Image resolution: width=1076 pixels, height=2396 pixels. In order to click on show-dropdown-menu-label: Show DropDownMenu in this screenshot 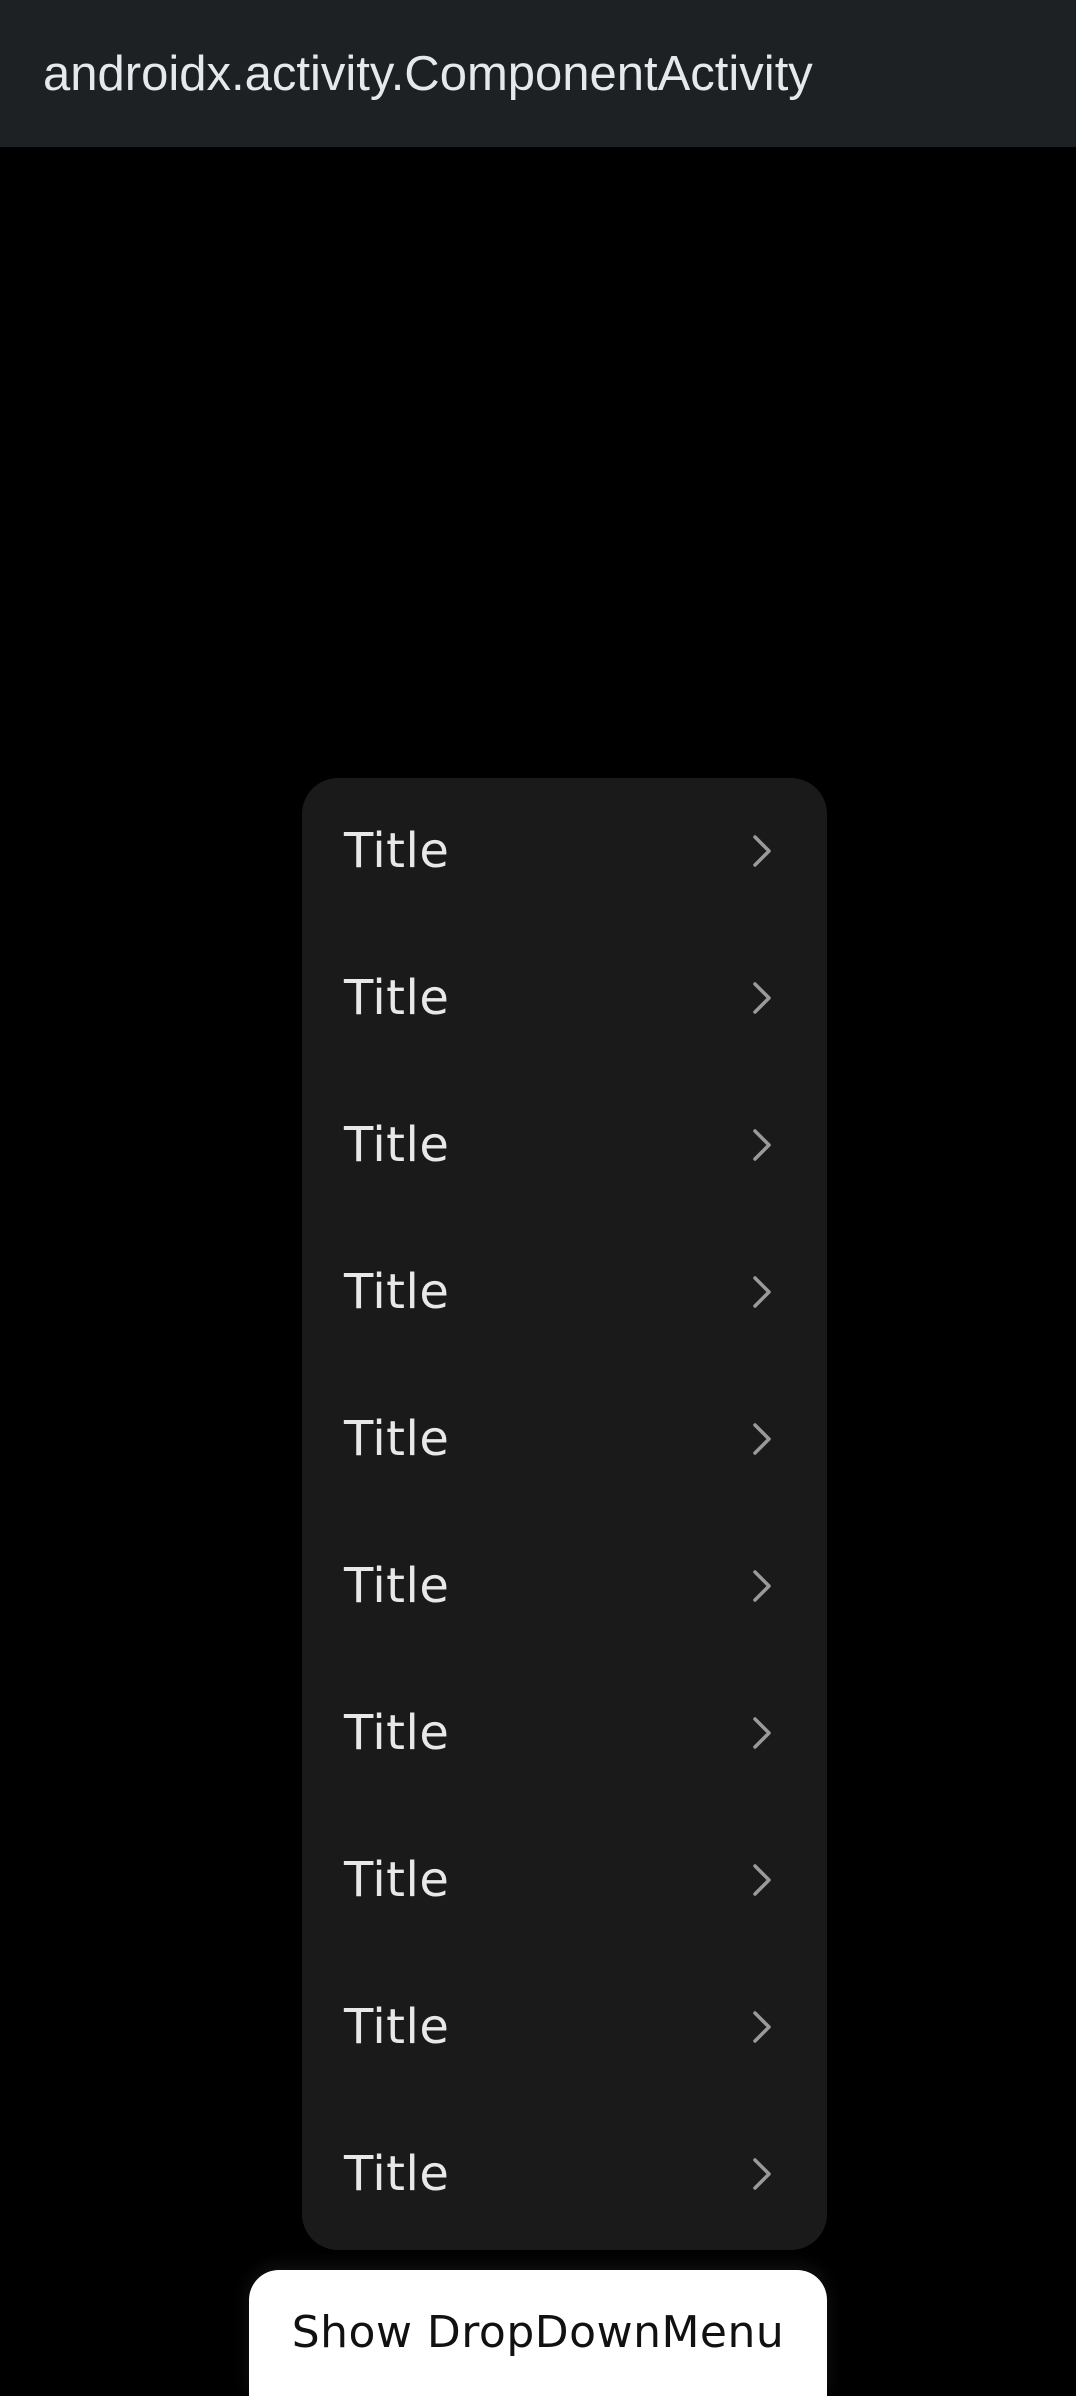, I will do `click(538, 2332)`.